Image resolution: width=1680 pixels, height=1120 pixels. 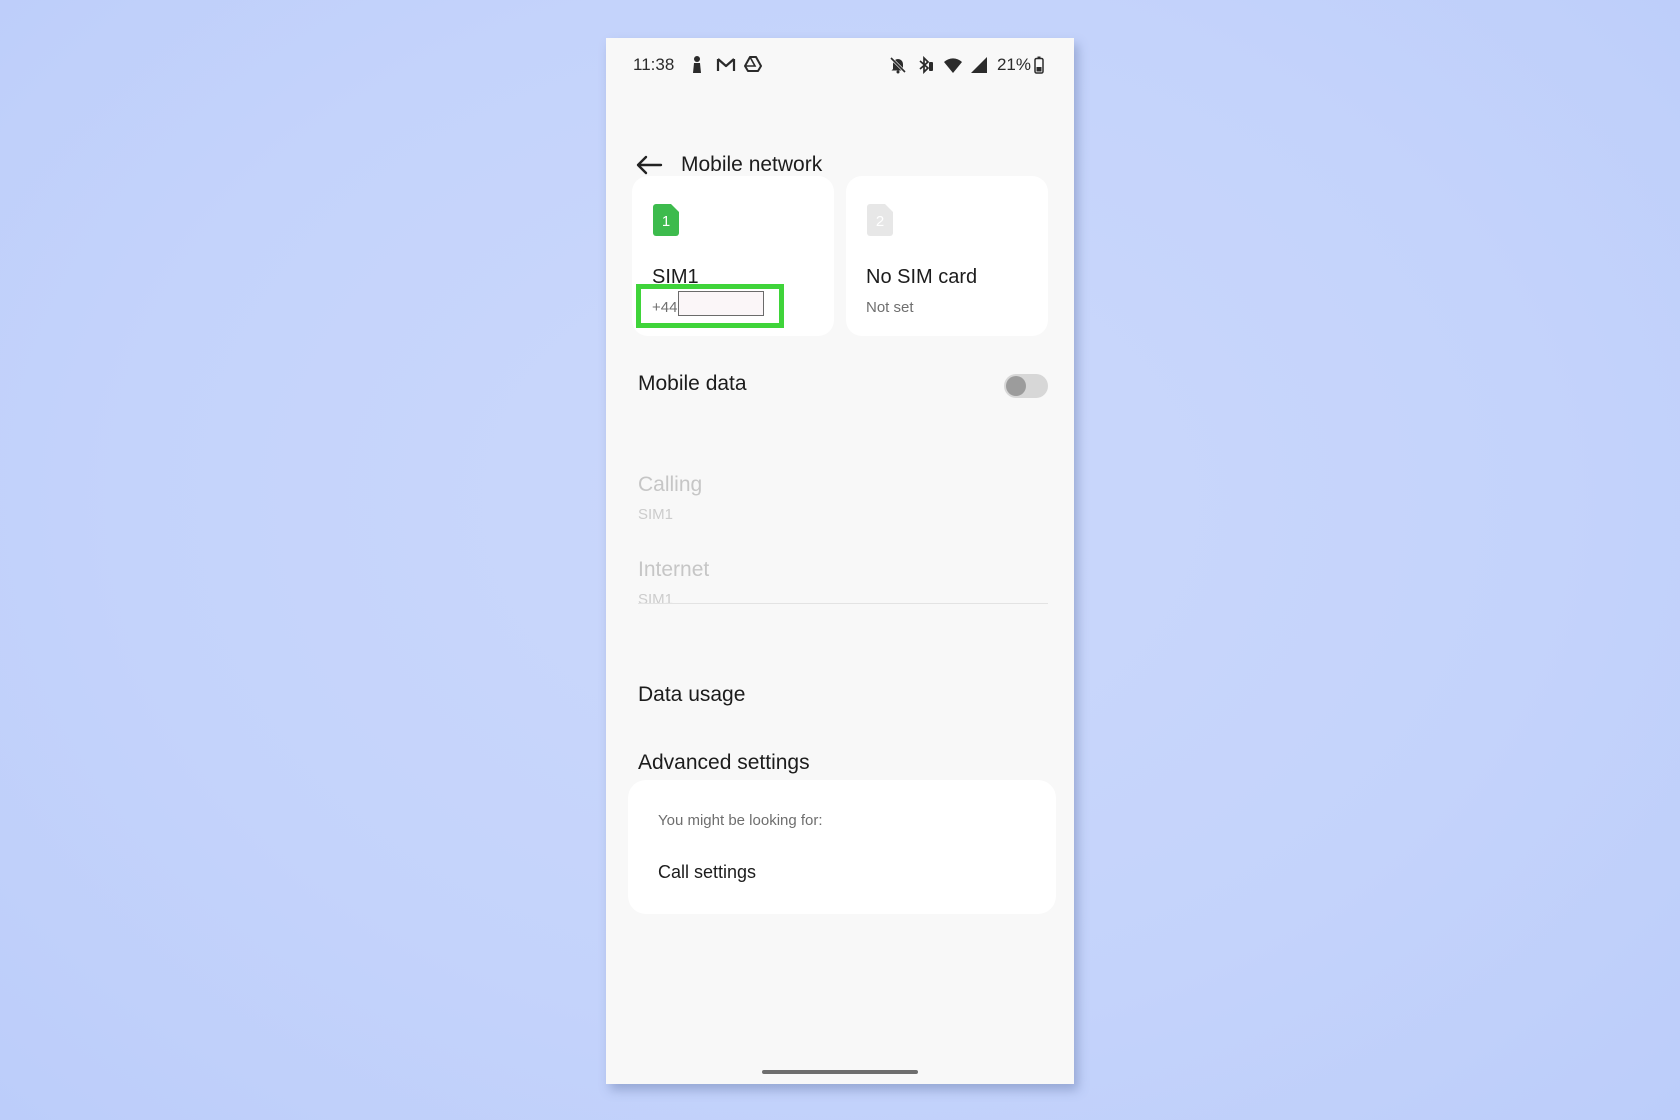 What do you see at coordinates (649, 165) in the screenshot?
I see `back-arrow-icon` at bounding box center [649, 165].